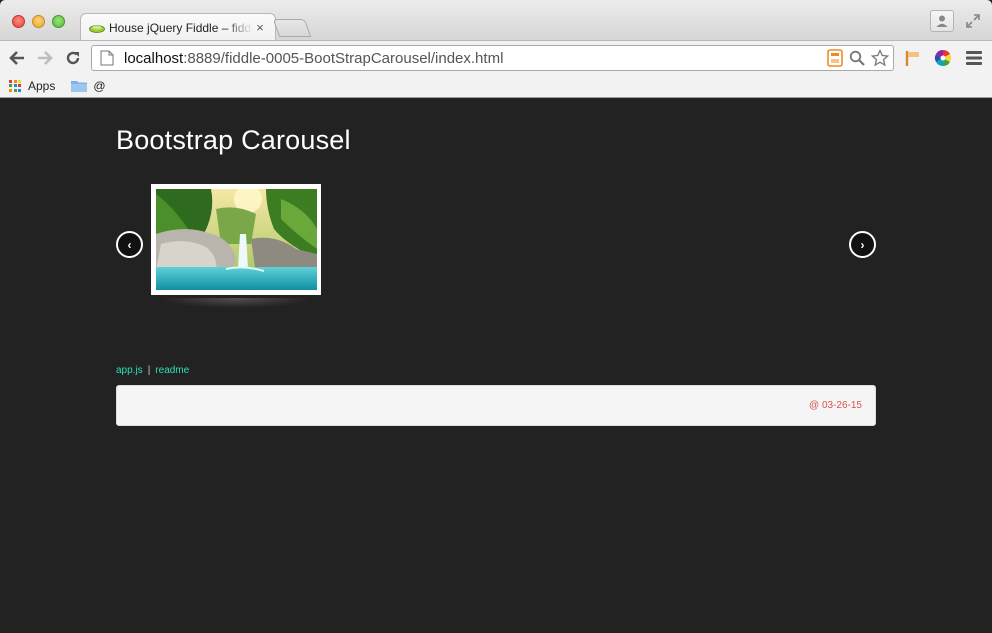  Describe the element at coordinates (152, 370) in the screenshot. I see `file-links: app.js | readme` at that location.